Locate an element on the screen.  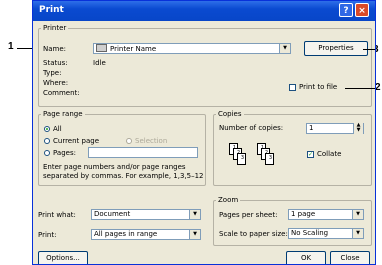
print-to-file-checkbox is located at coordinates (292, 87).